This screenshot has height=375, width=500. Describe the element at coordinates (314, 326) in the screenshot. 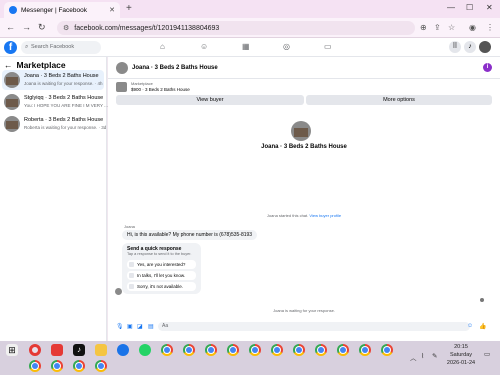

I see `message-input: Aa` at that location.